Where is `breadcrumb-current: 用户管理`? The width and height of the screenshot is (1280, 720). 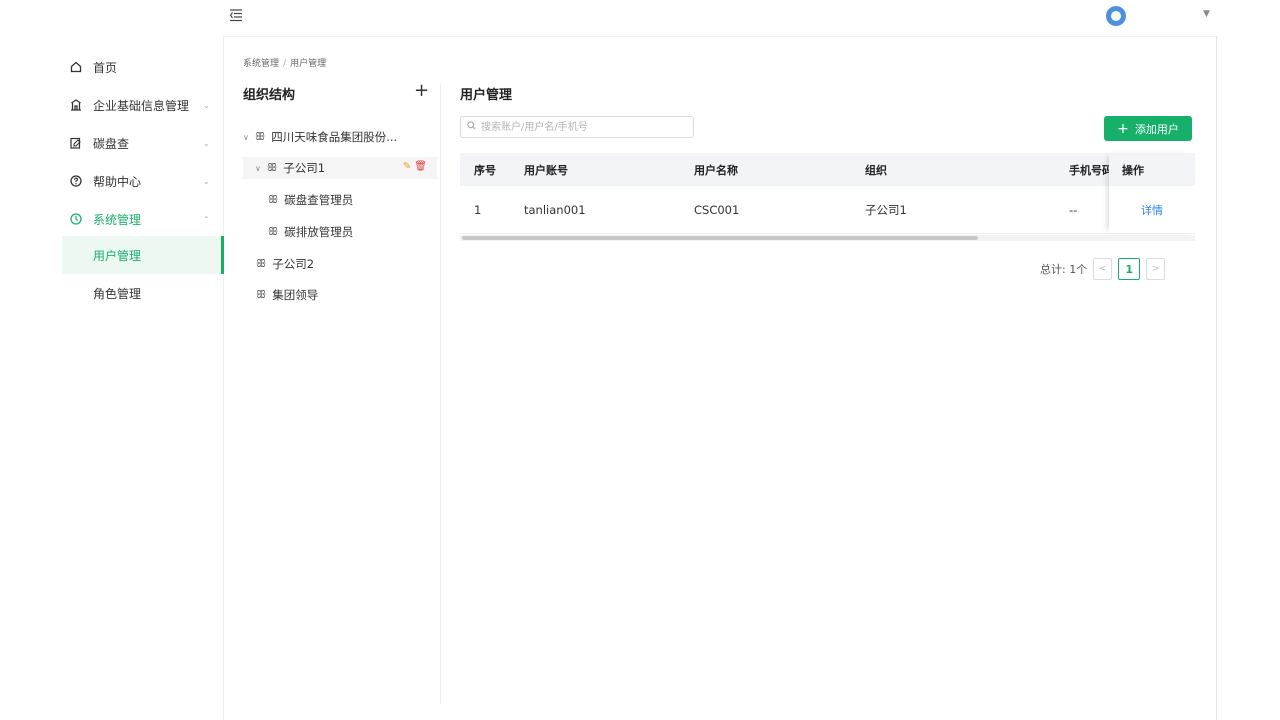 breadcrumb-current: 用户管理 is located at coordinates (308, 64).